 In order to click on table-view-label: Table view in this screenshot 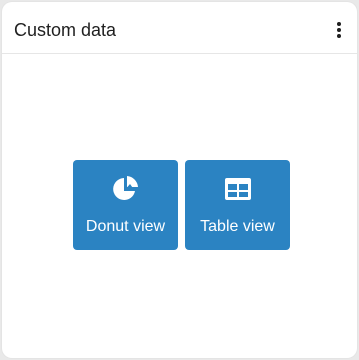, I will do `click(237, 226)`.